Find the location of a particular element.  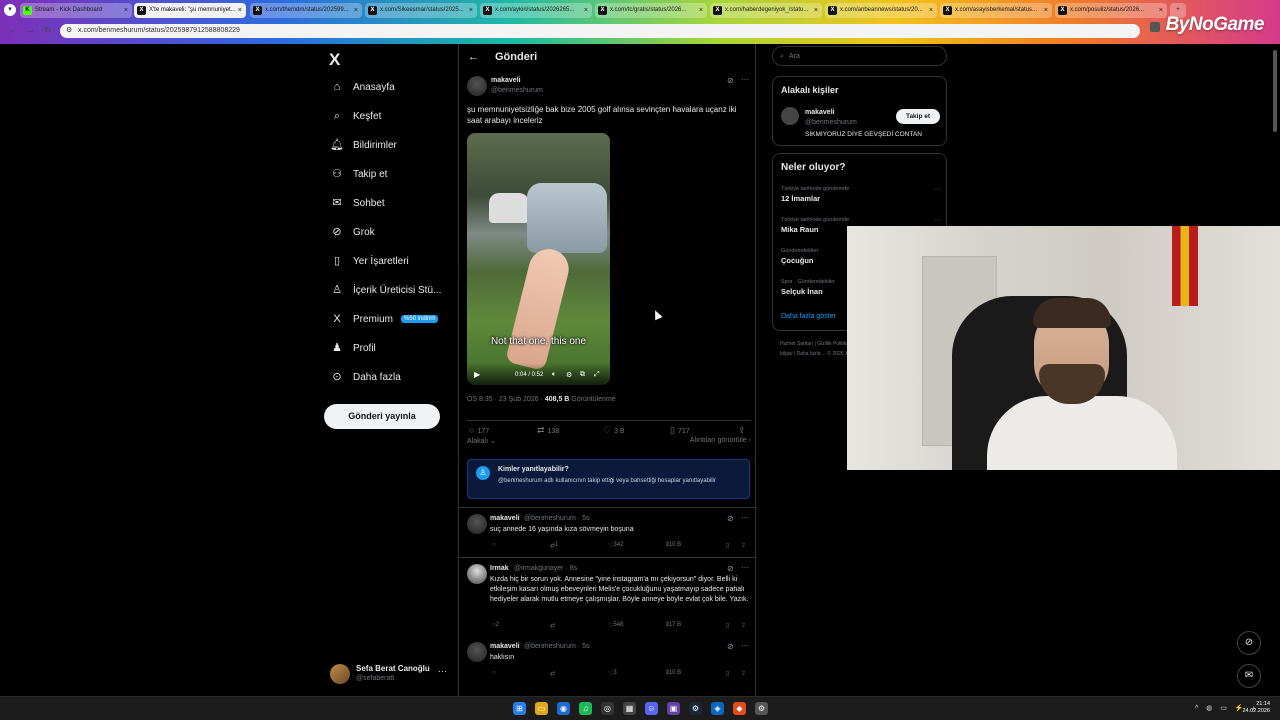

twitch-icon: ▣ is located at coordinates (673, 708).